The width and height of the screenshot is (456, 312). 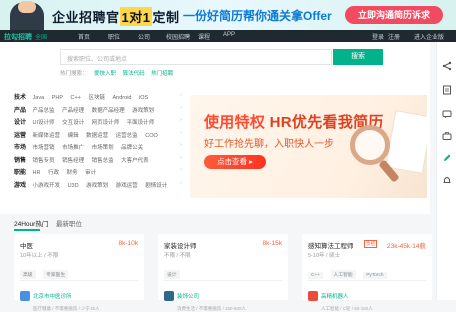 What do you see at coordinates (223, 296) in the screenshot?
I see `company-info: 装饰公司 消费生活 / 不需要融资 / 150-500人` at bounding box center [223, 296].